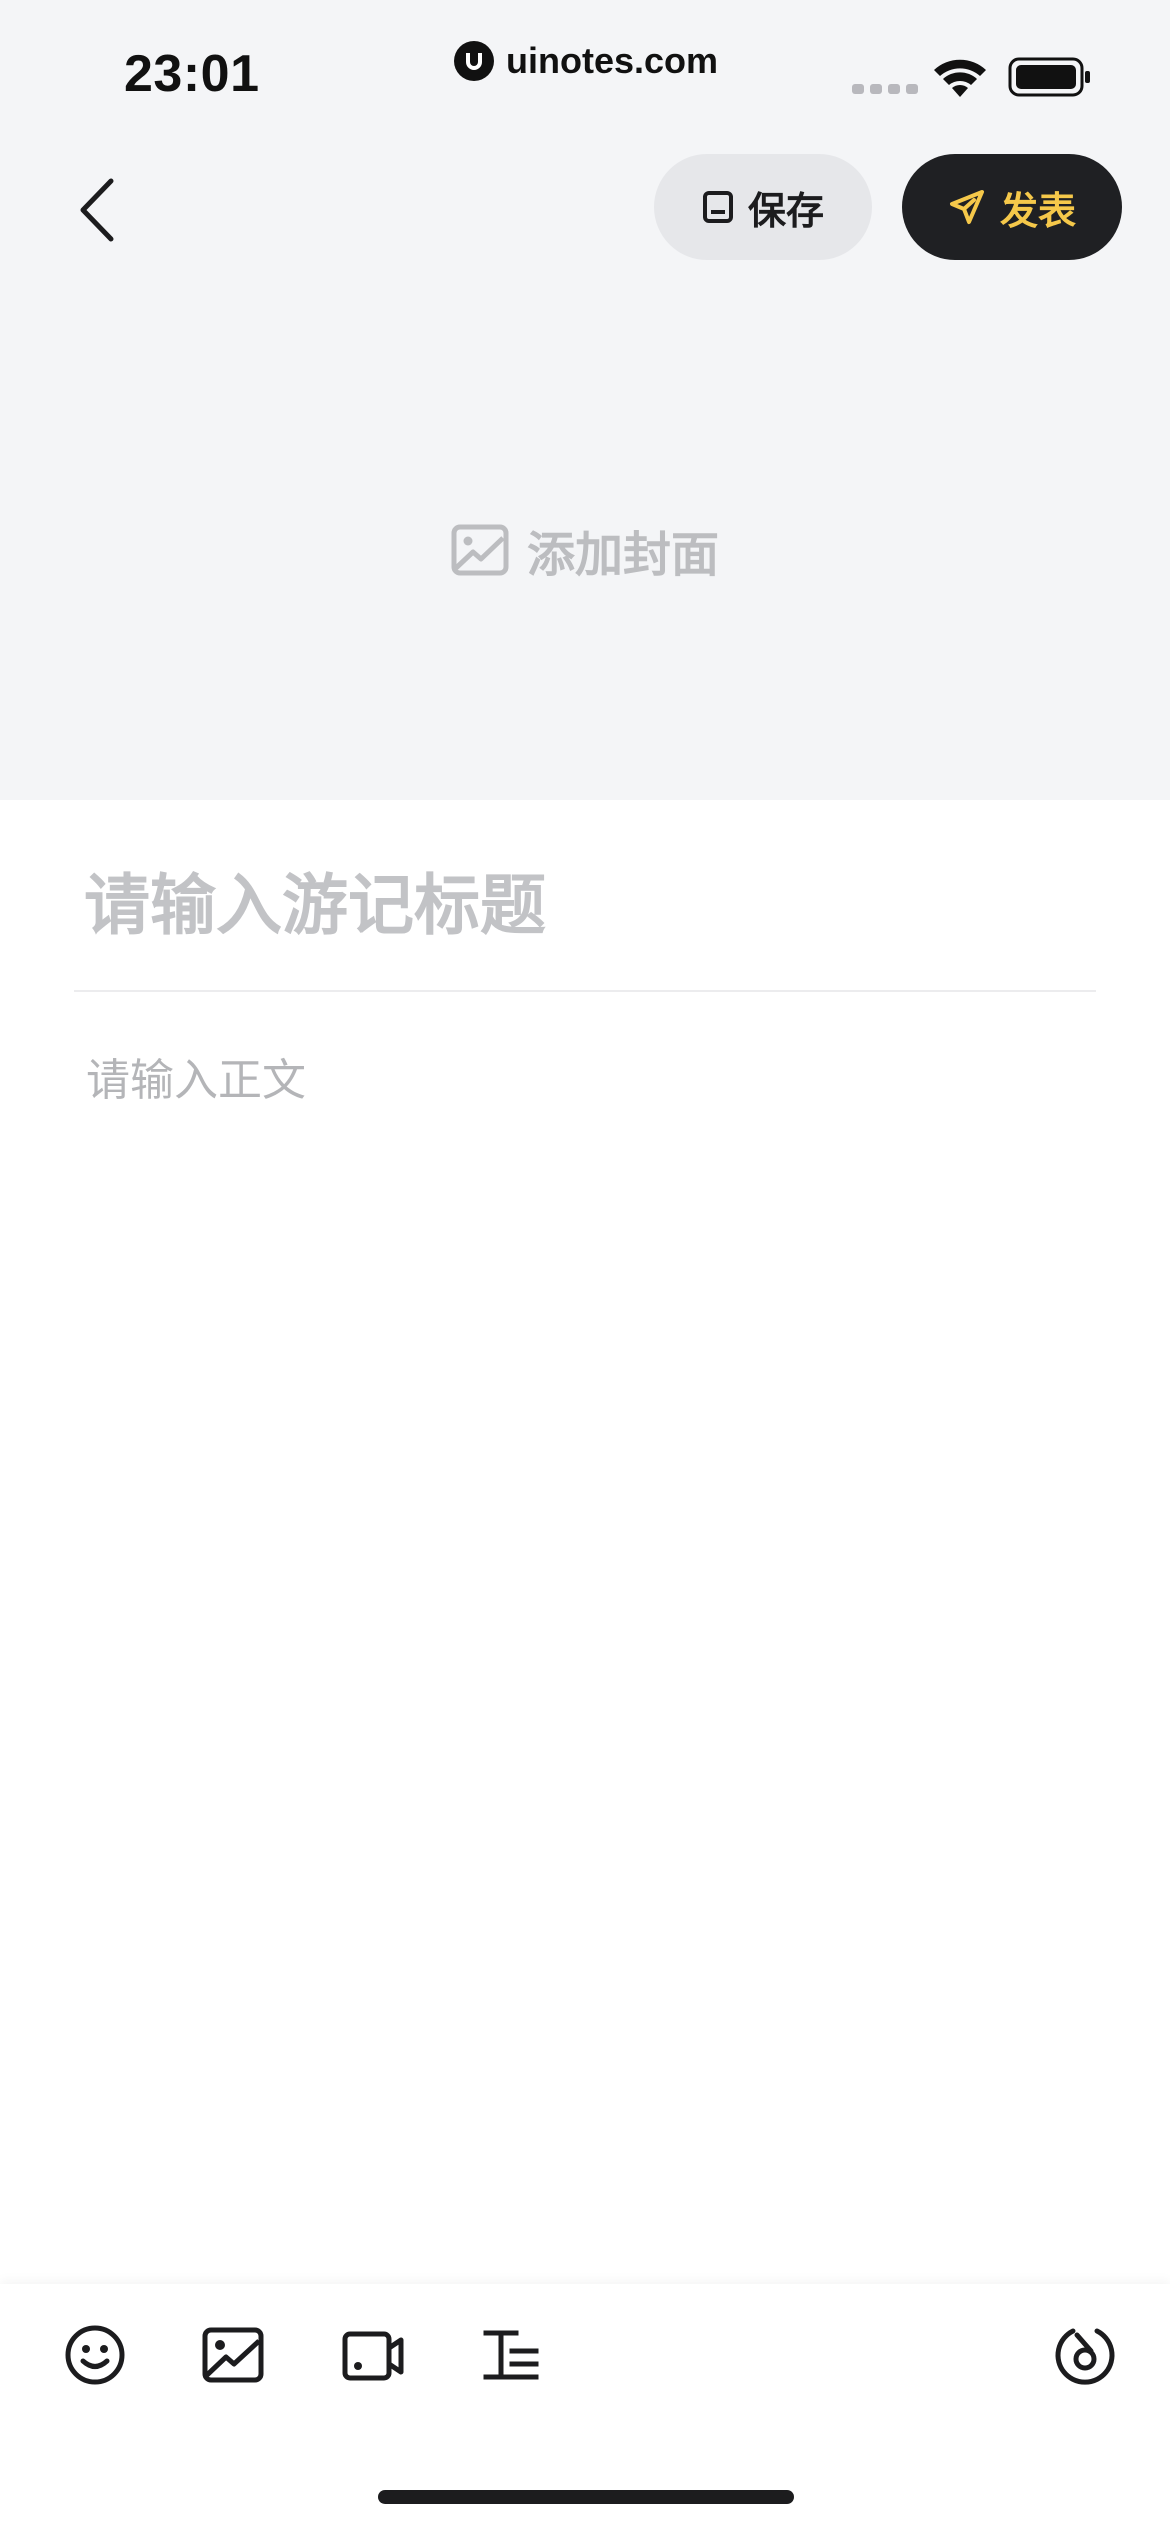 This screenshot has width=1170, height=2532. I want to click on save-draft-icon, so click(717, 207).